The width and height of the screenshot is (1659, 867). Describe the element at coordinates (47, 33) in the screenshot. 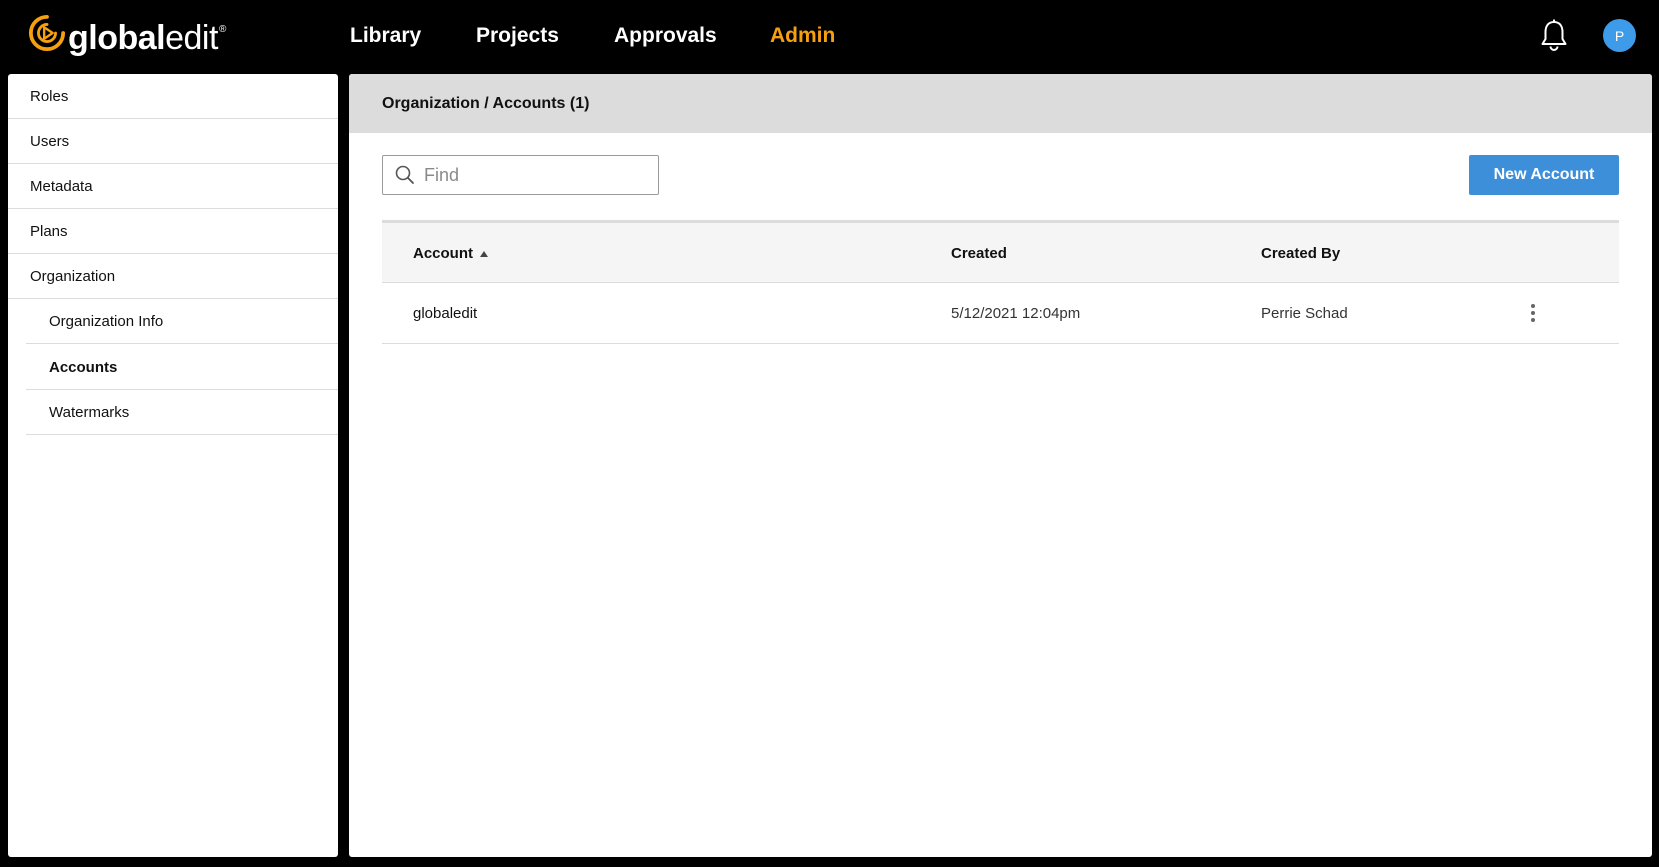

I see `logo-play-icon` at that location.